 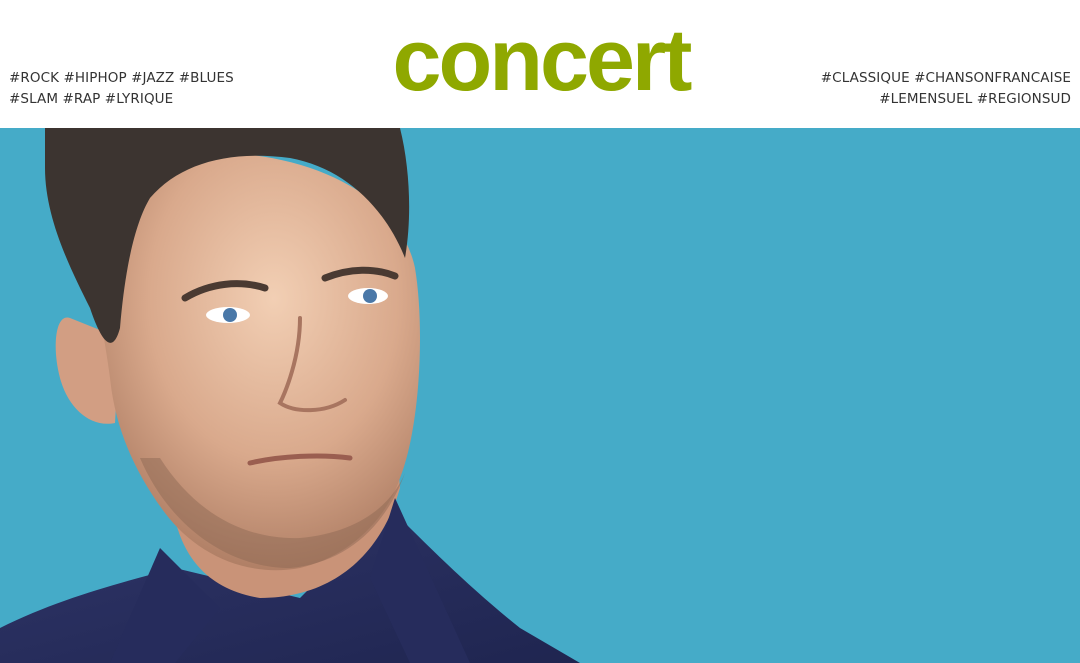 What do you see at coordinates (121, 99) in the screenshot?
I see `tag-line: #SLAM #RAP #LYRIQUE` at bounding box center [121, 99].